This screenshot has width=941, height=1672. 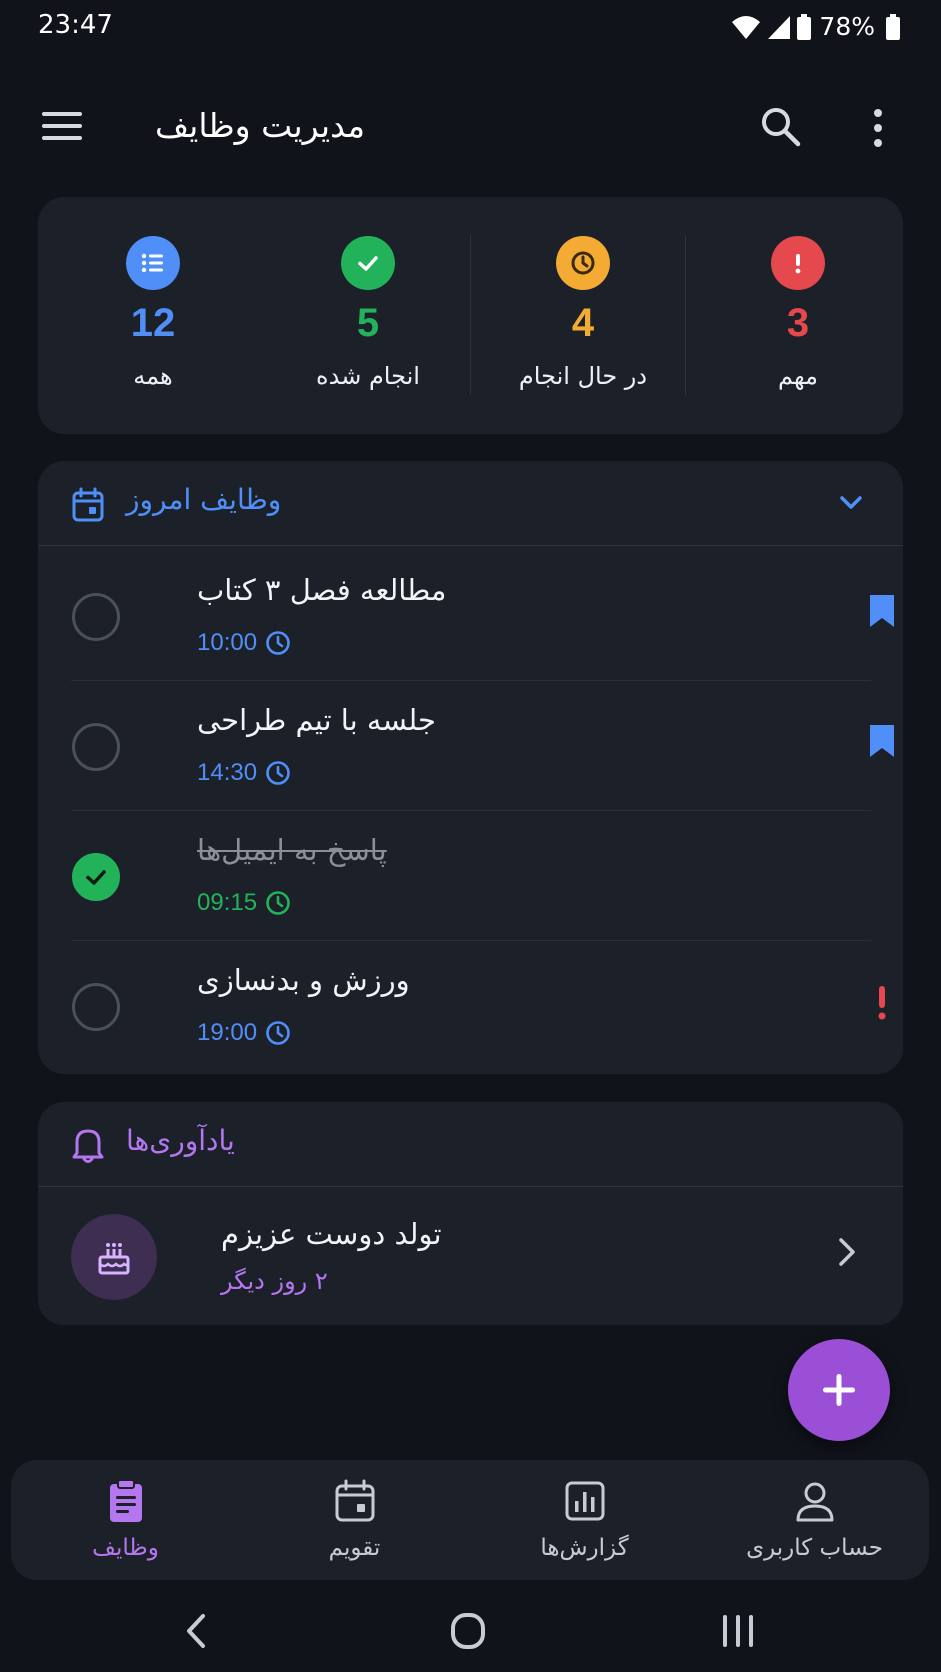 I want to click on more-vert-icon, so click(x=886, y=131).